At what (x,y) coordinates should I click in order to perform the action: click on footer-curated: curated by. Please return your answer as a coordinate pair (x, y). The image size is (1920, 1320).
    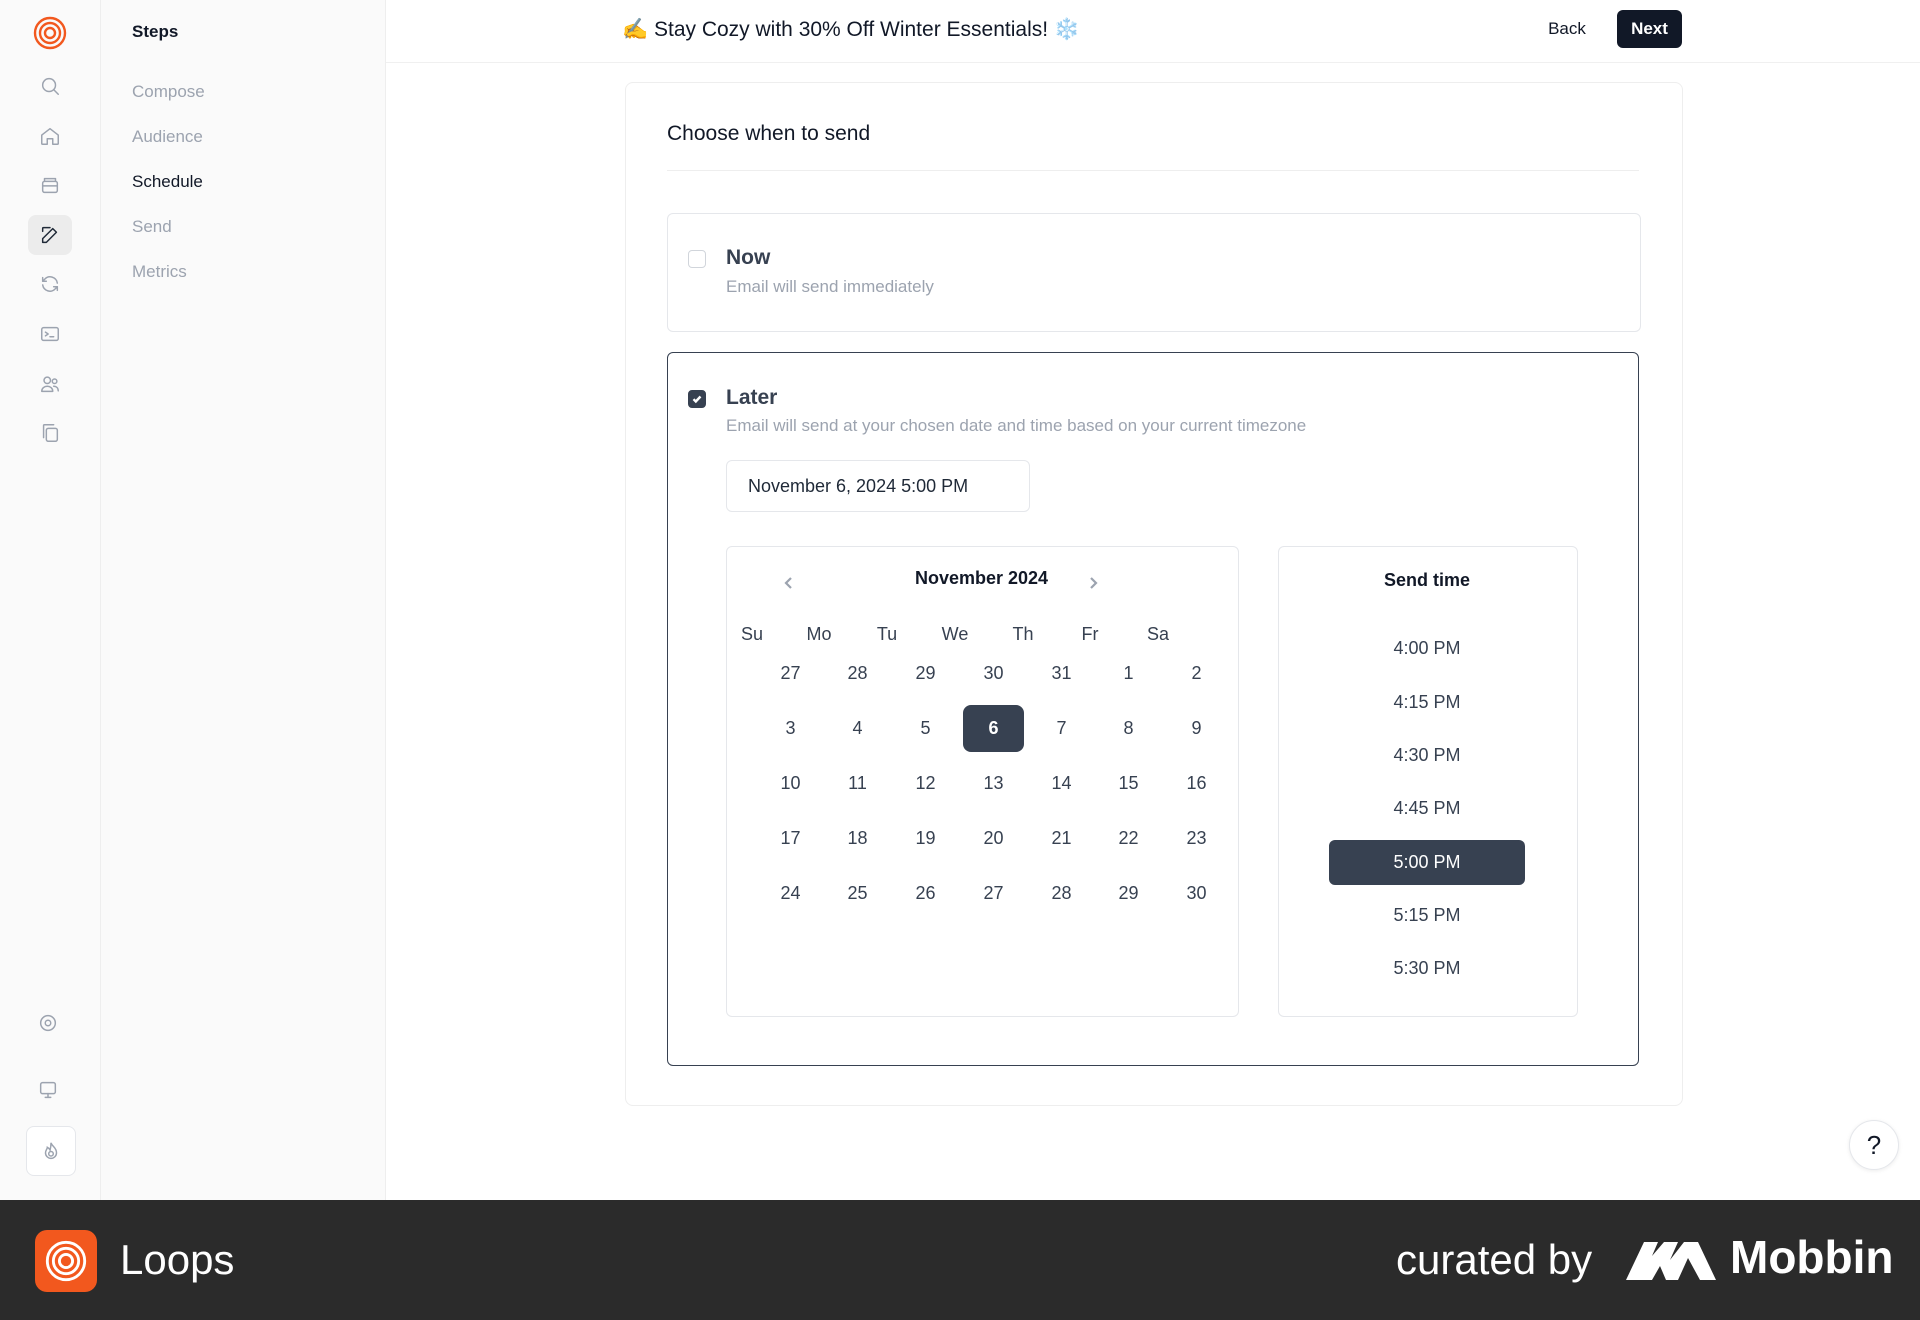
    Looking at the image, I should click on (1494, 1259).